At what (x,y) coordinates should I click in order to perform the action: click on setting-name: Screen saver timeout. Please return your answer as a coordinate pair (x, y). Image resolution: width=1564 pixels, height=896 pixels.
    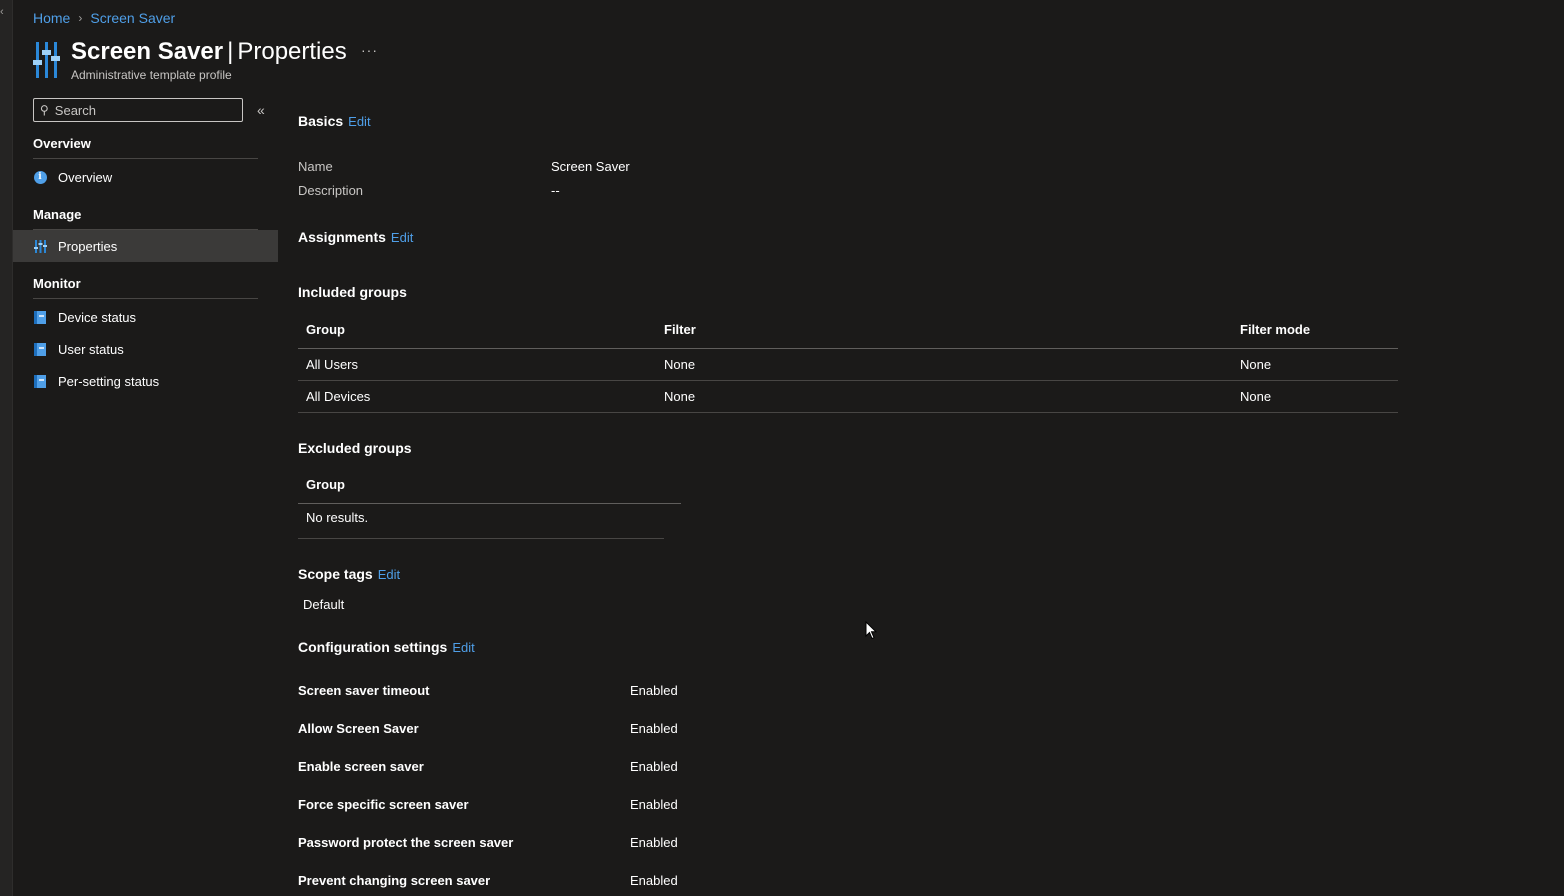
    Looking at the image, I should click on (364, 690).